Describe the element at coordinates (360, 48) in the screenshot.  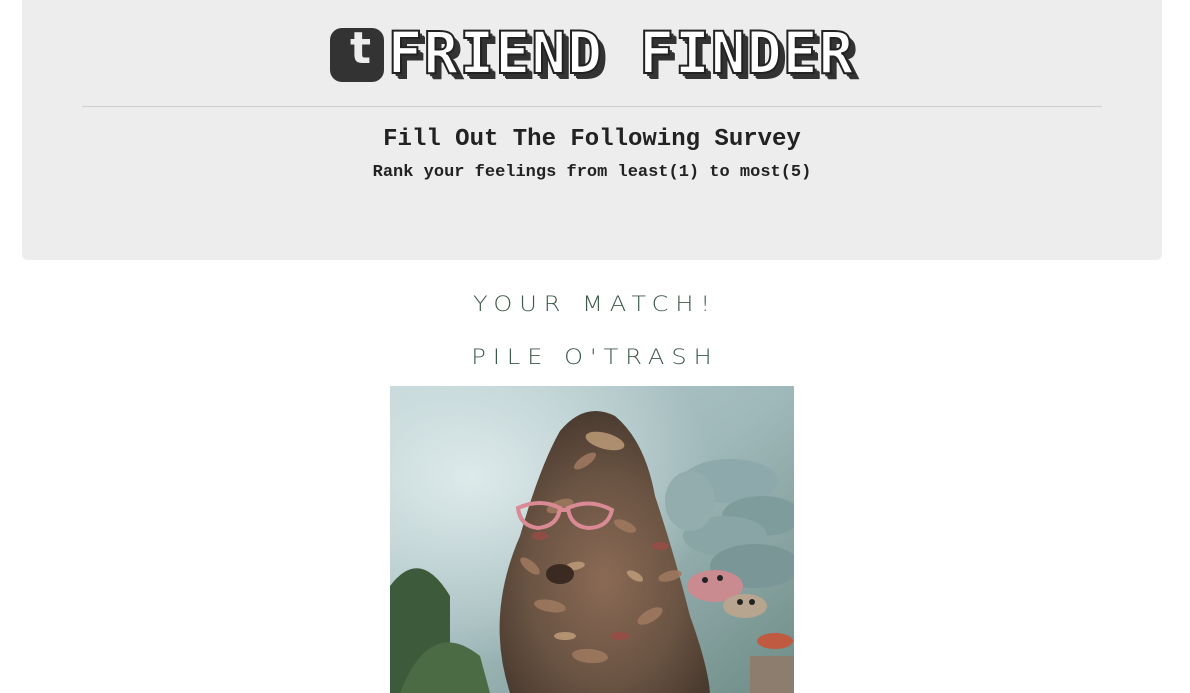
I see `logo-glyph: t` at that location.